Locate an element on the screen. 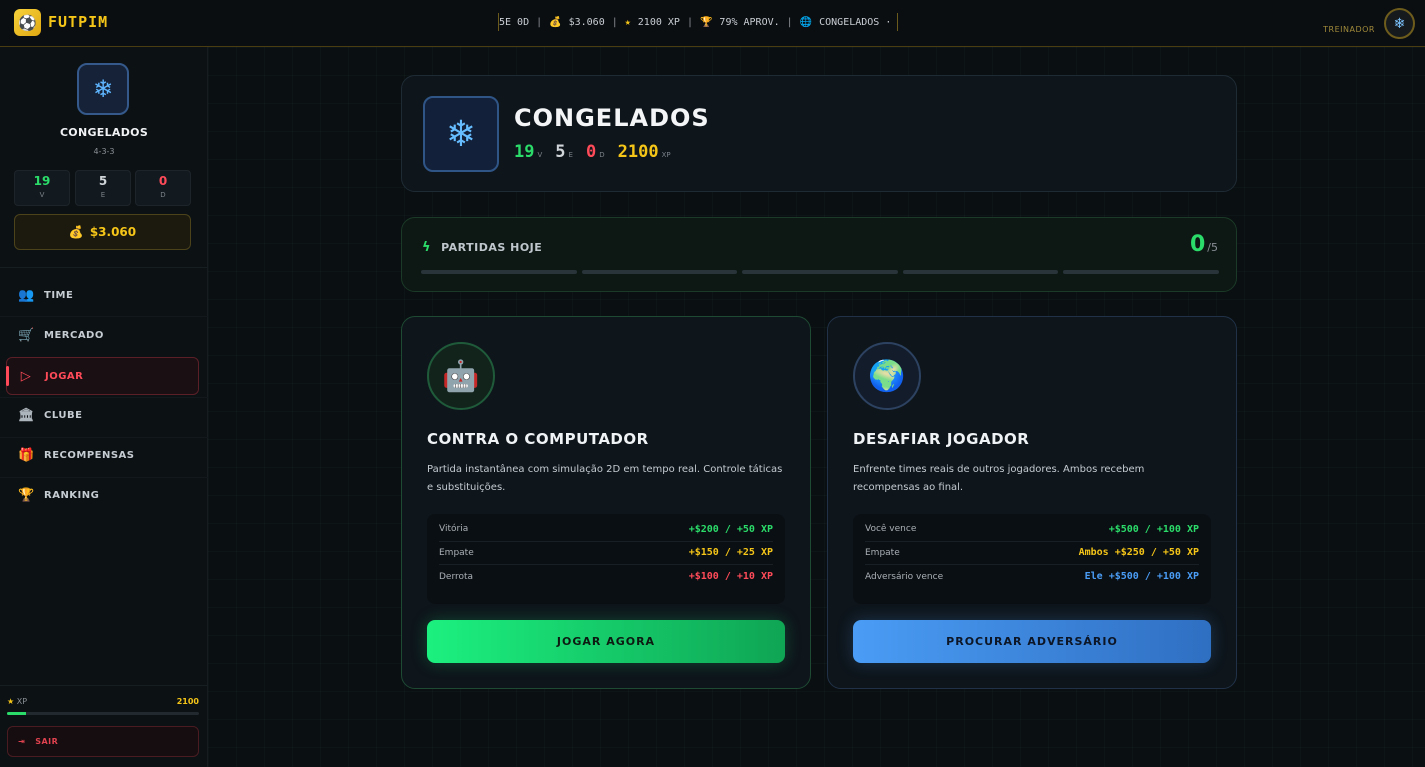  ticker-team: CONGELADOS · 19V 5 is located at coordinates (858, 22).